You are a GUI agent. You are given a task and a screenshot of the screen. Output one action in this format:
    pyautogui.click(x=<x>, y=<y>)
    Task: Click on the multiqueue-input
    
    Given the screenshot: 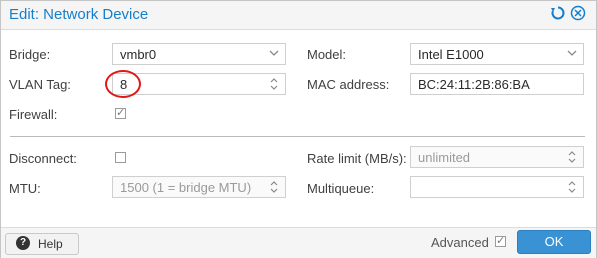 What is the action you would take?
    pyautogui.click(x=497, y=187)
    